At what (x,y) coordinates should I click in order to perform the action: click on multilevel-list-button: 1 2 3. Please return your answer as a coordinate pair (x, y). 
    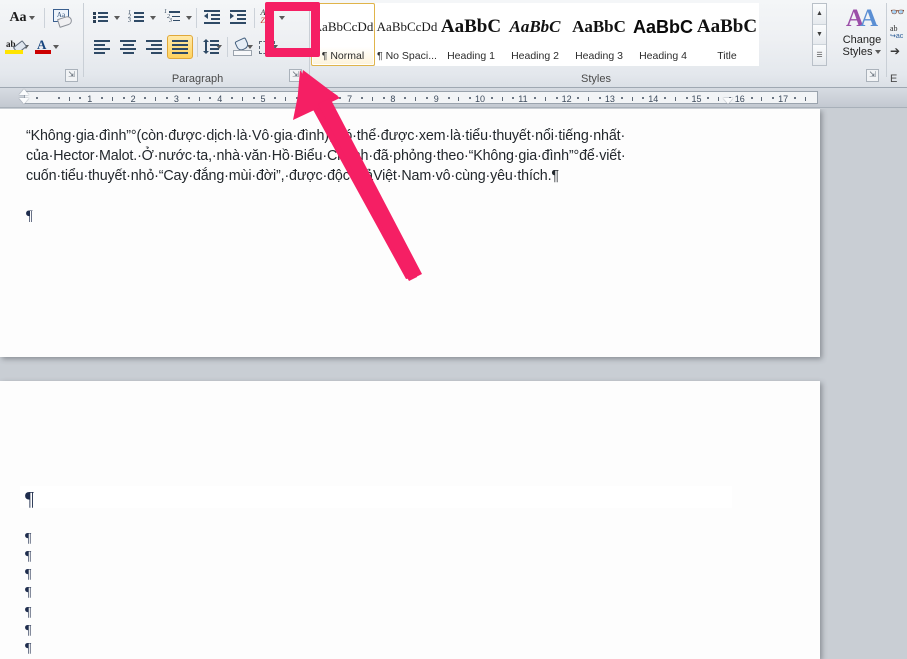
    Looking at the image, I should click on (172, 17).